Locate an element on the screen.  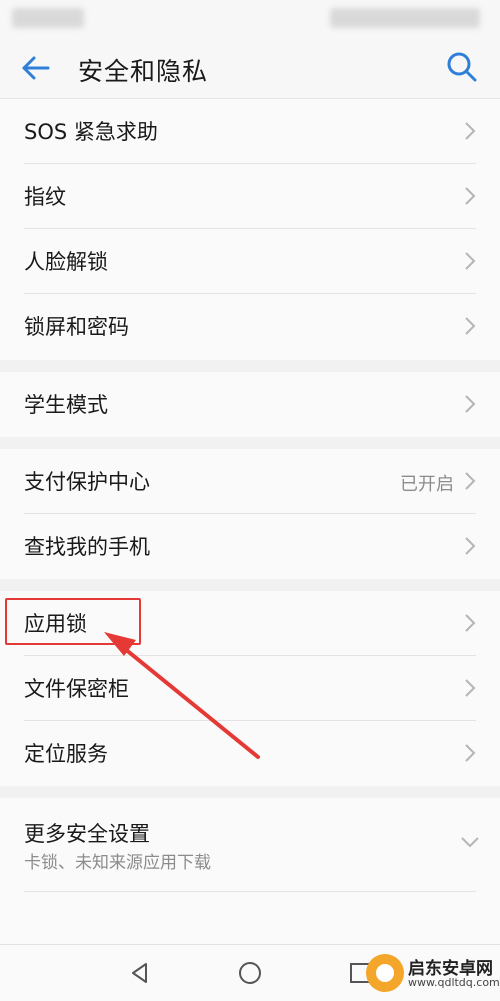
status-bar is located at coordinates (250, 18).